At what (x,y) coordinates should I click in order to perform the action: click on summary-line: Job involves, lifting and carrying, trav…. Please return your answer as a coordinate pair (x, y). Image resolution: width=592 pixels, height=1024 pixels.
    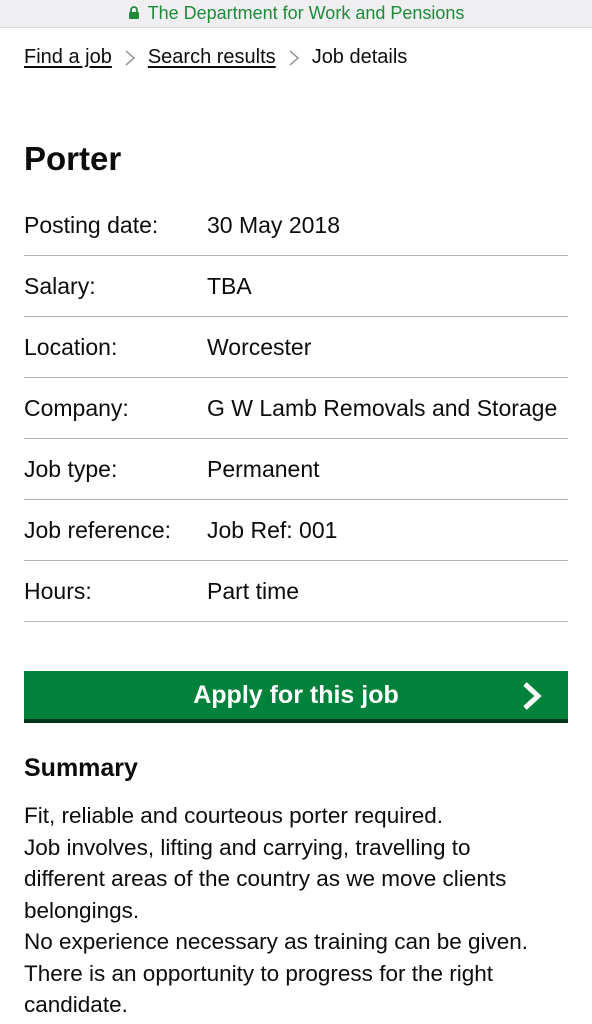
    Looking at the image, I should click on (247, 847).